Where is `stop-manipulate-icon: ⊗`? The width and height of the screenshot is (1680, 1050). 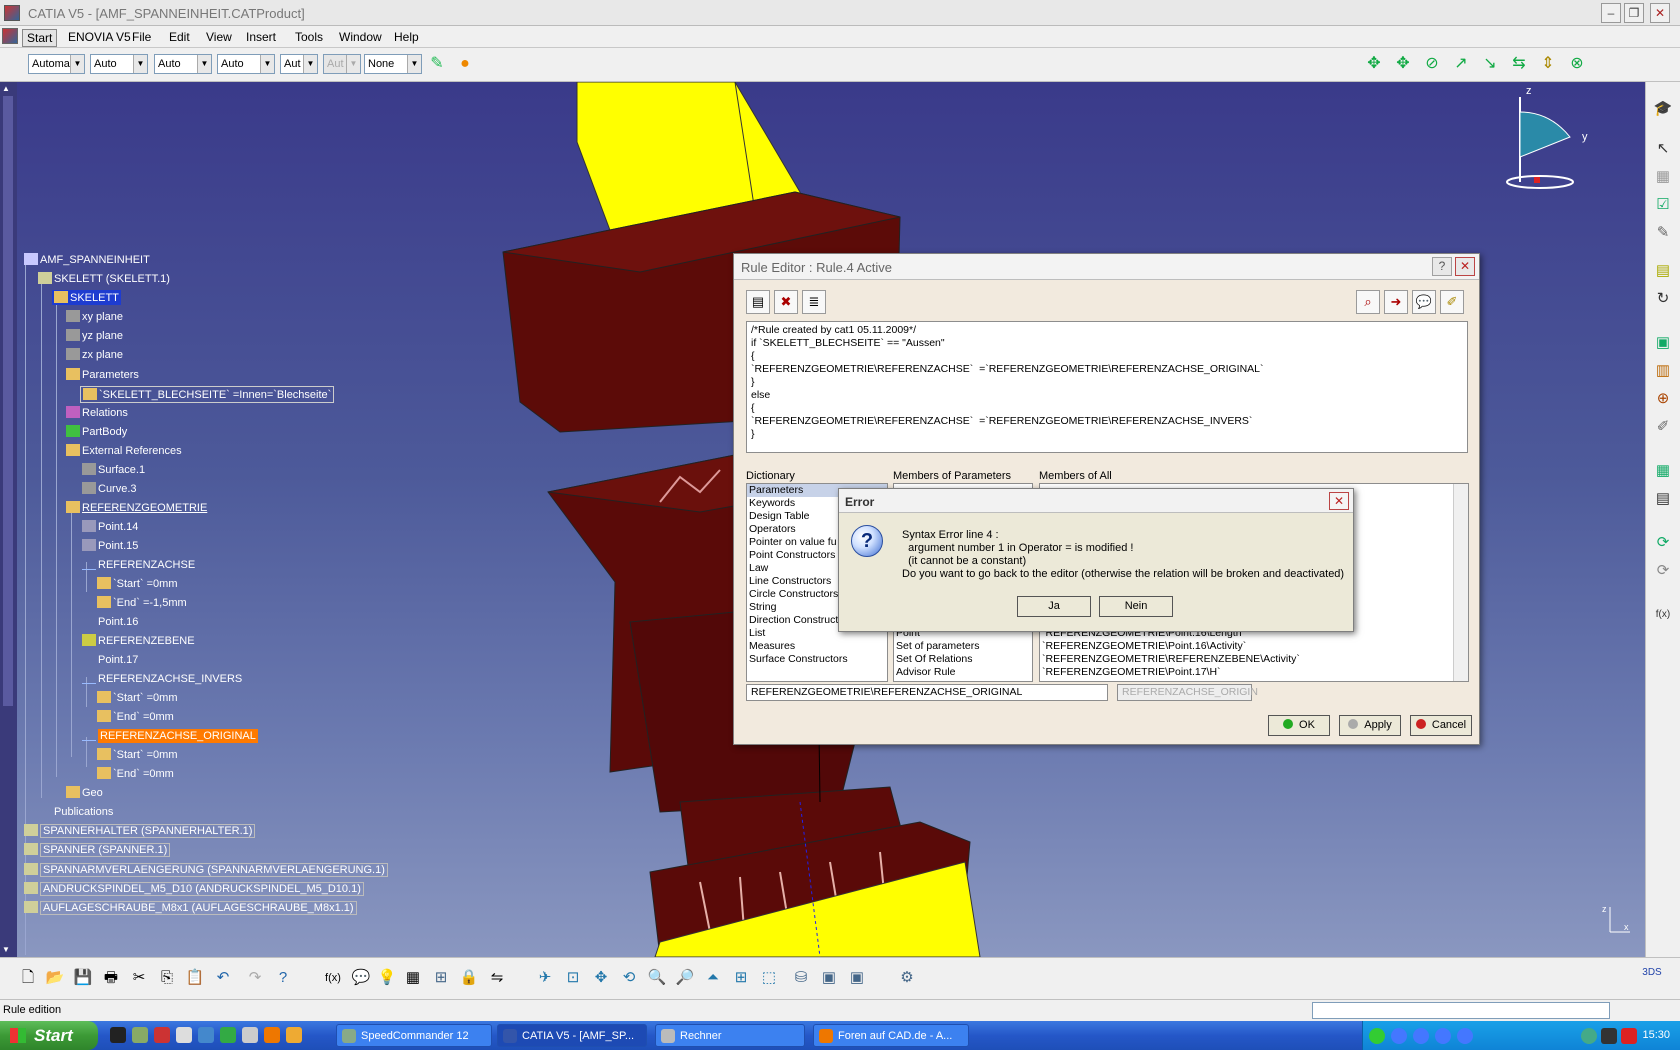
stop-manipulate-icon: ⊗ is located at coordinates (1577, 64).